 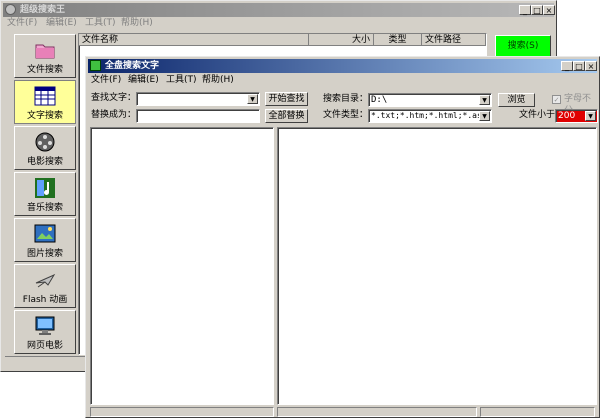 I want to click on case-insensitive-checkbox: ✓, so click(x=556, y=99).